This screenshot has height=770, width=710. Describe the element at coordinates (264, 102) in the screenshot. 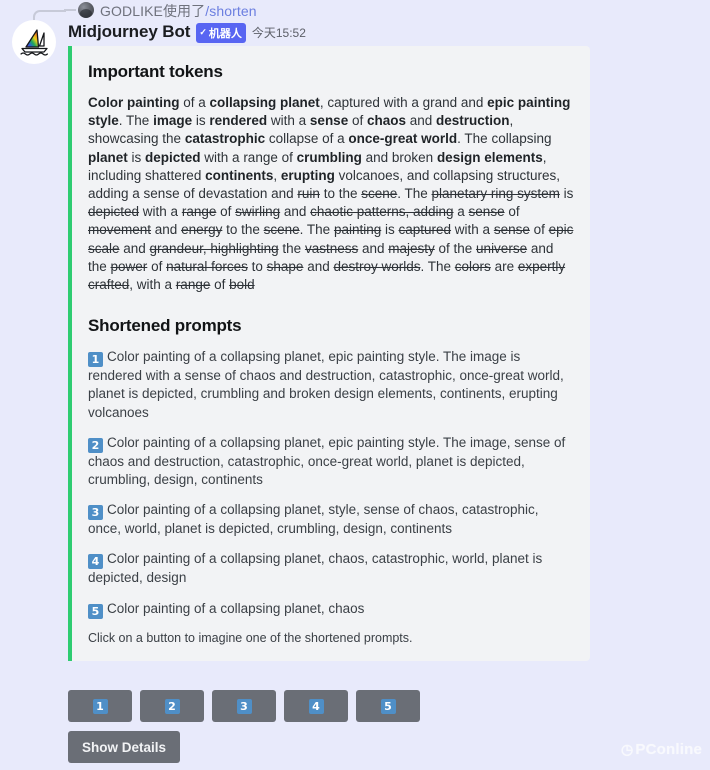

I see `token-segment: collapsing planet` at that location.